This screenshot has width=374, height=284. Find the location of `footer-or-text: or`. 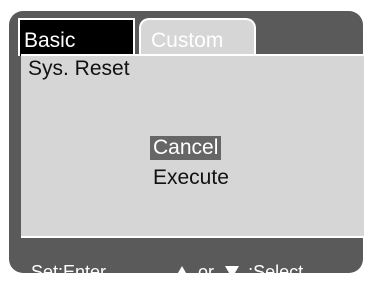

footer-or-text: or is located at coordinates (206, 272).